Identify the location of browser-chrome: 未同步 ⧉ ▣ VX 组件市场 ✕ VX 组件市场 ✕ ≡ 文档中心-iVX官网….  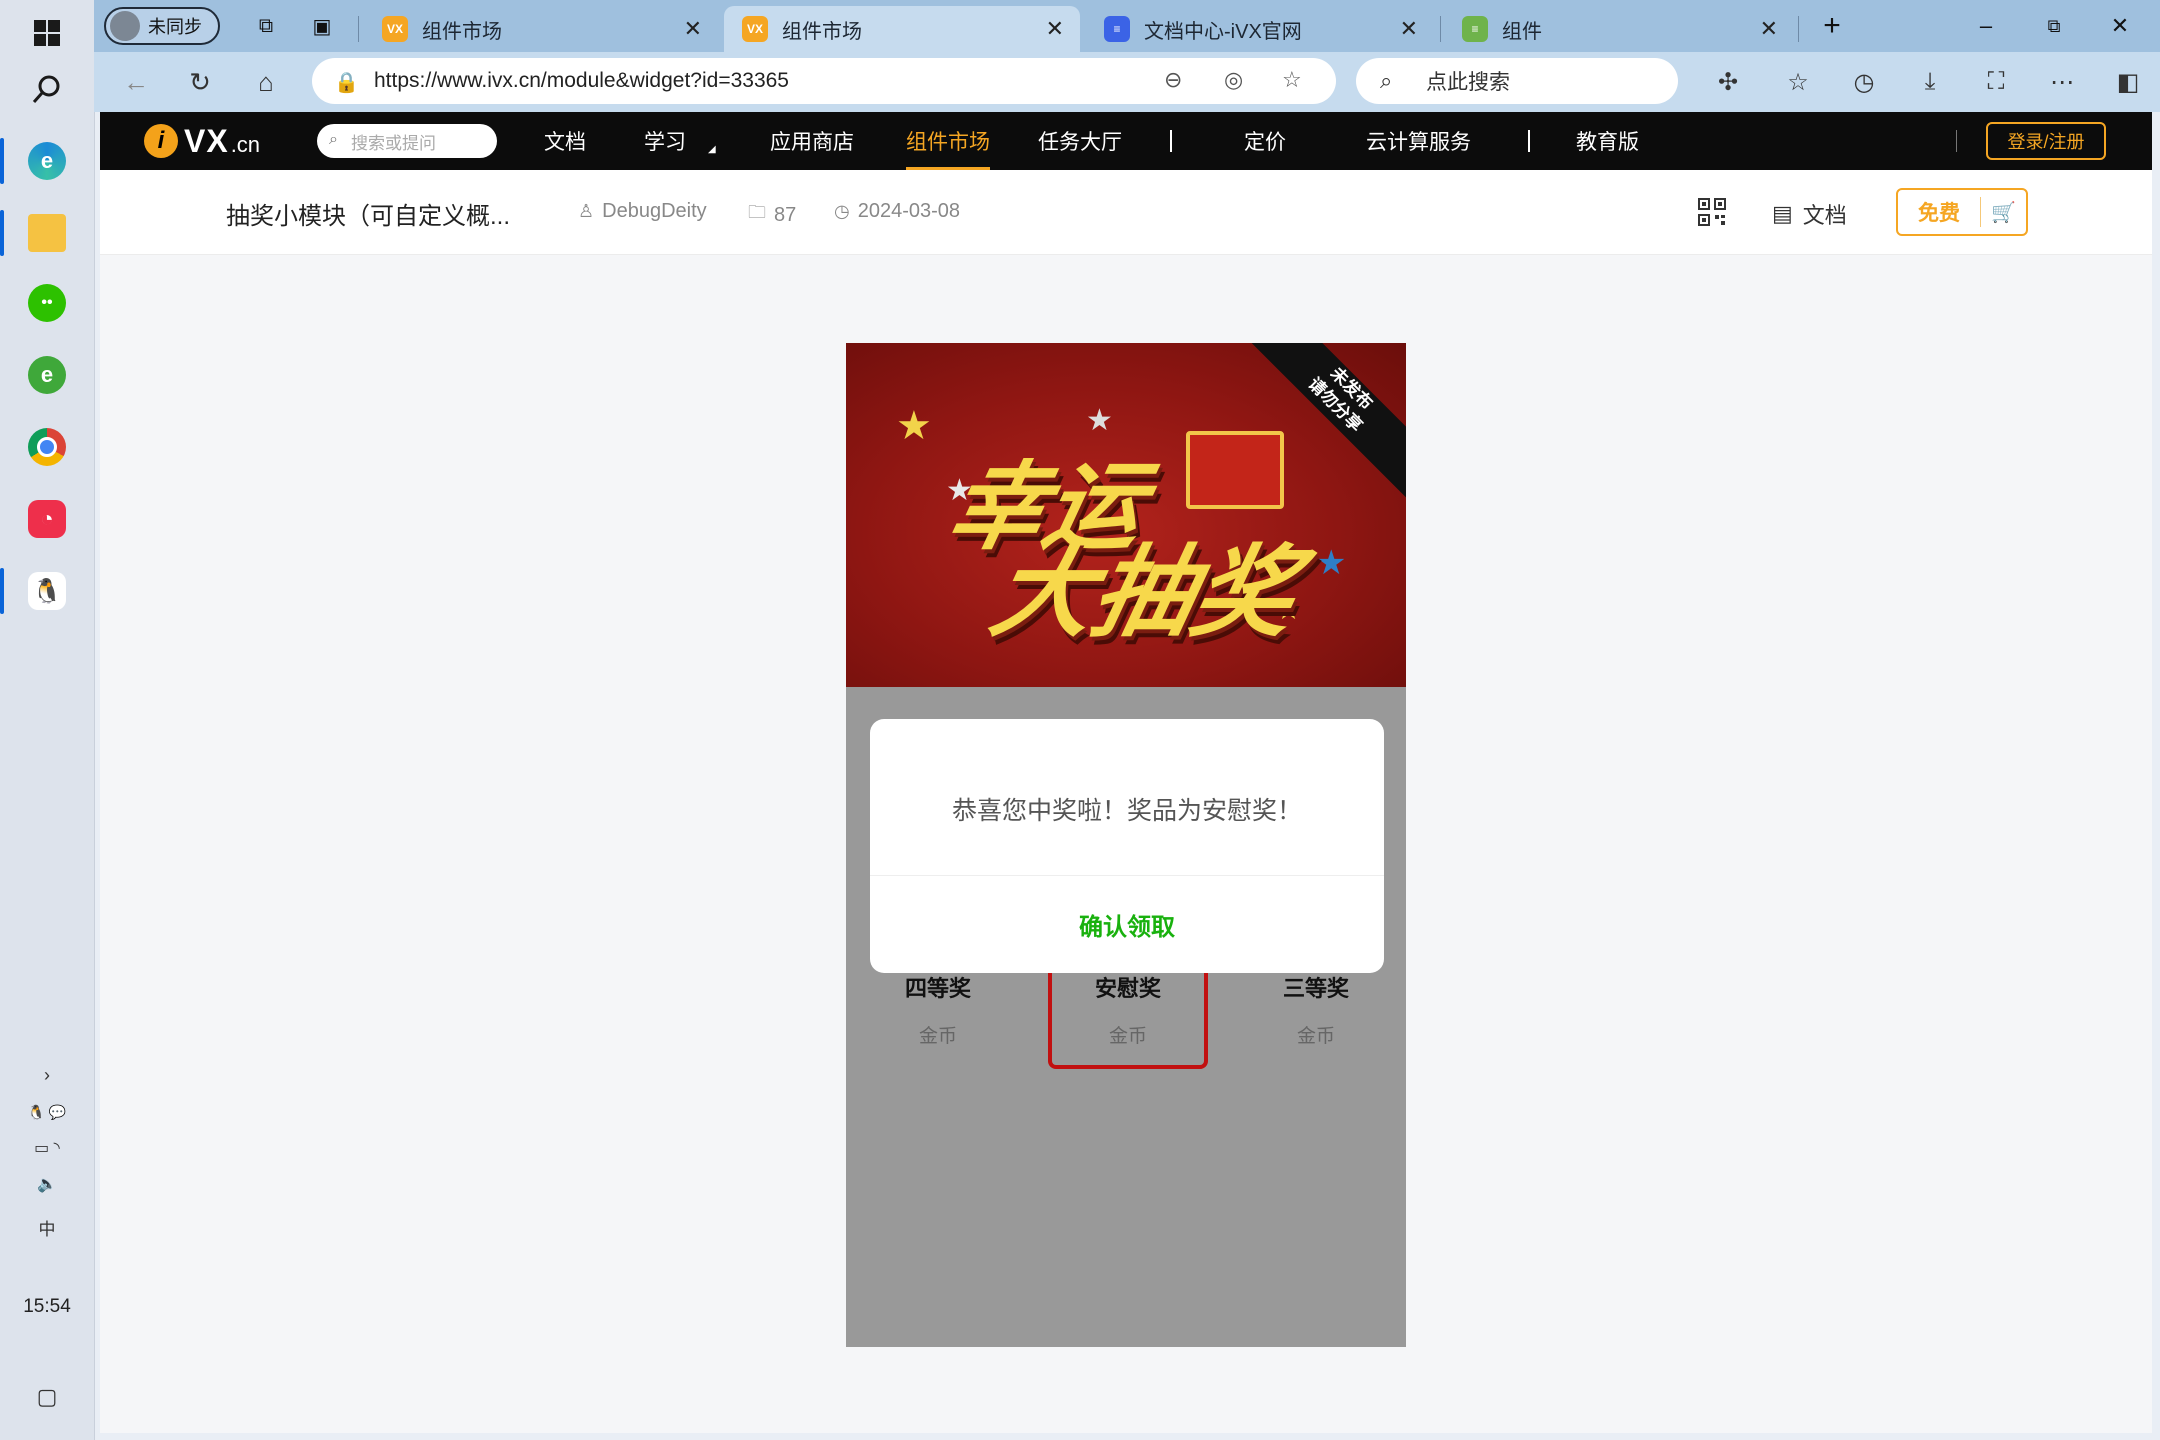
(1127, 56).